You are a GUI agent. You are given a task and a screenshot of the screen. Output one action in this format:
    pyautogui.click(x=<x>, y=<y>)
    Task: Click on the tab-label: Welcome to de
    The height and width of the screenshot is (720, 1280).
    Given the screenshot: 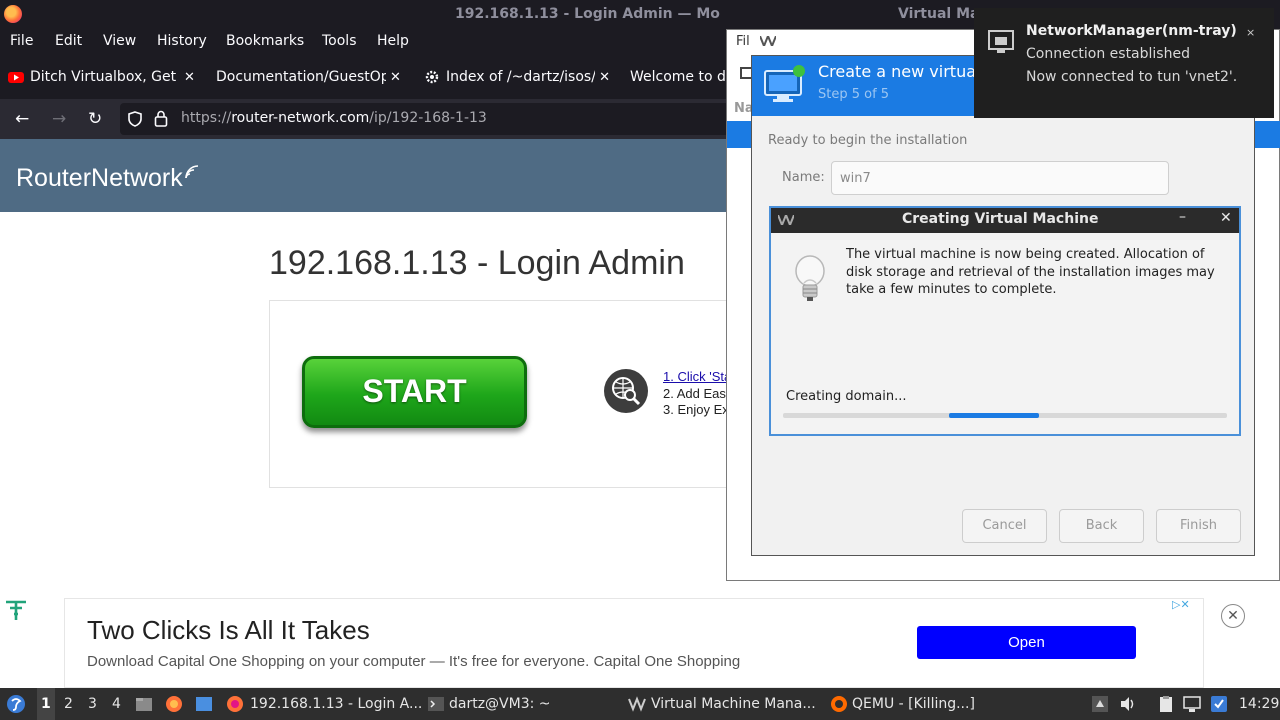 What is the action you would take?
    pyautogui.click(x=680, y=77)
    